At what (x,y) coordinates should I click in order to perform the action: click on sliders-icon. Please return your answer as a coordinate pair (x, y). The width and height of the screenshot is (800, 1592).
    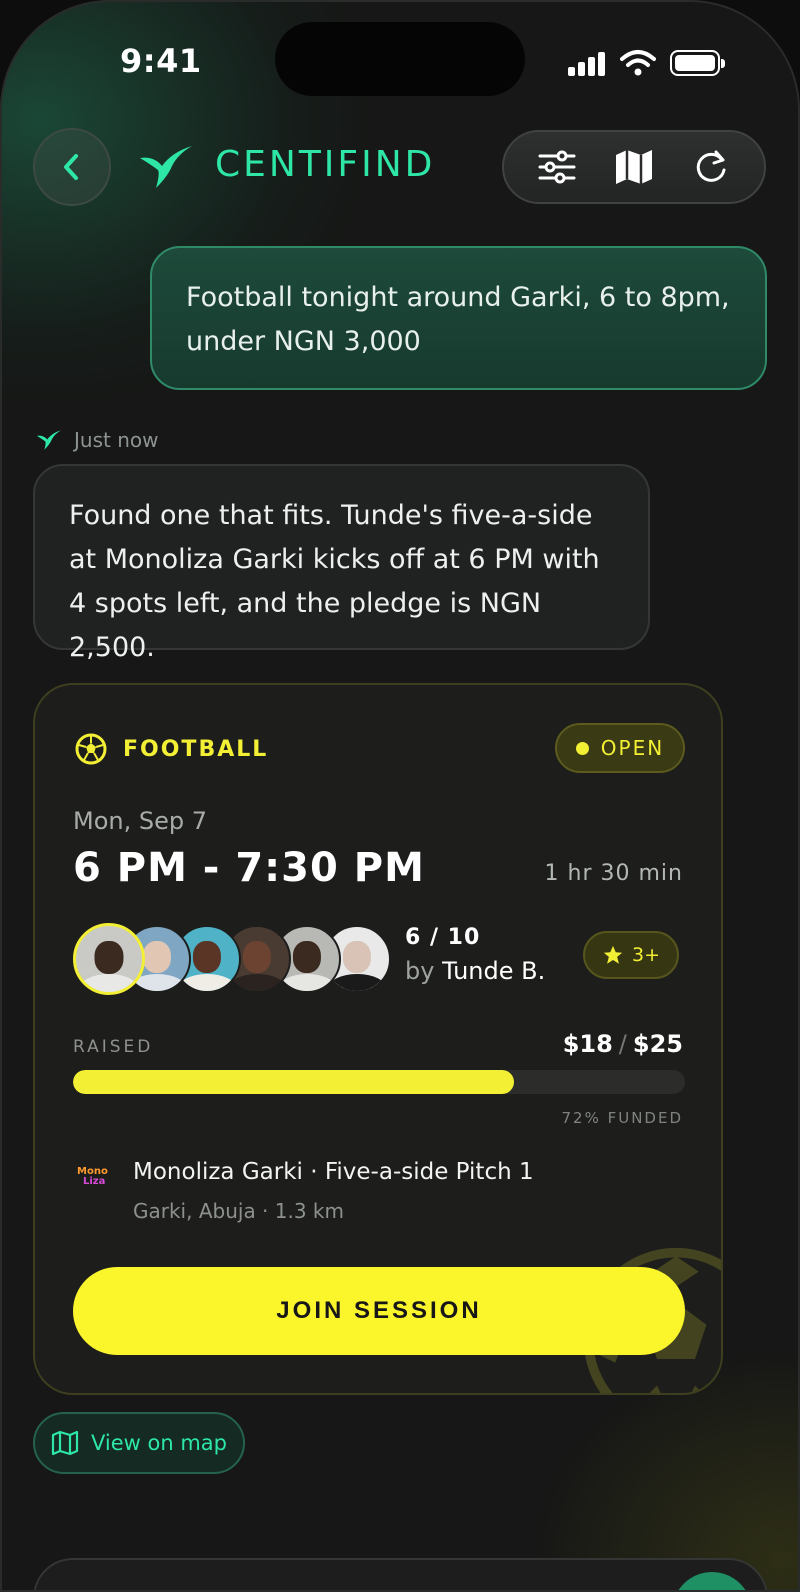
    Looking at the image, I should click on (557, 167).